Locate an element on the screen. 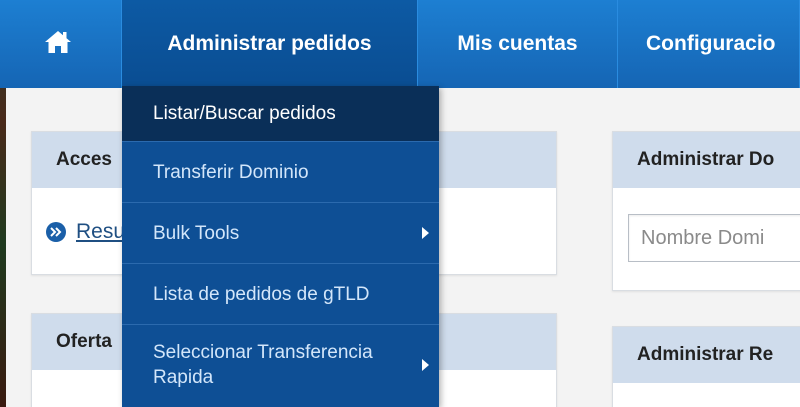  domain-name-input is located at coordinates (714, 238).